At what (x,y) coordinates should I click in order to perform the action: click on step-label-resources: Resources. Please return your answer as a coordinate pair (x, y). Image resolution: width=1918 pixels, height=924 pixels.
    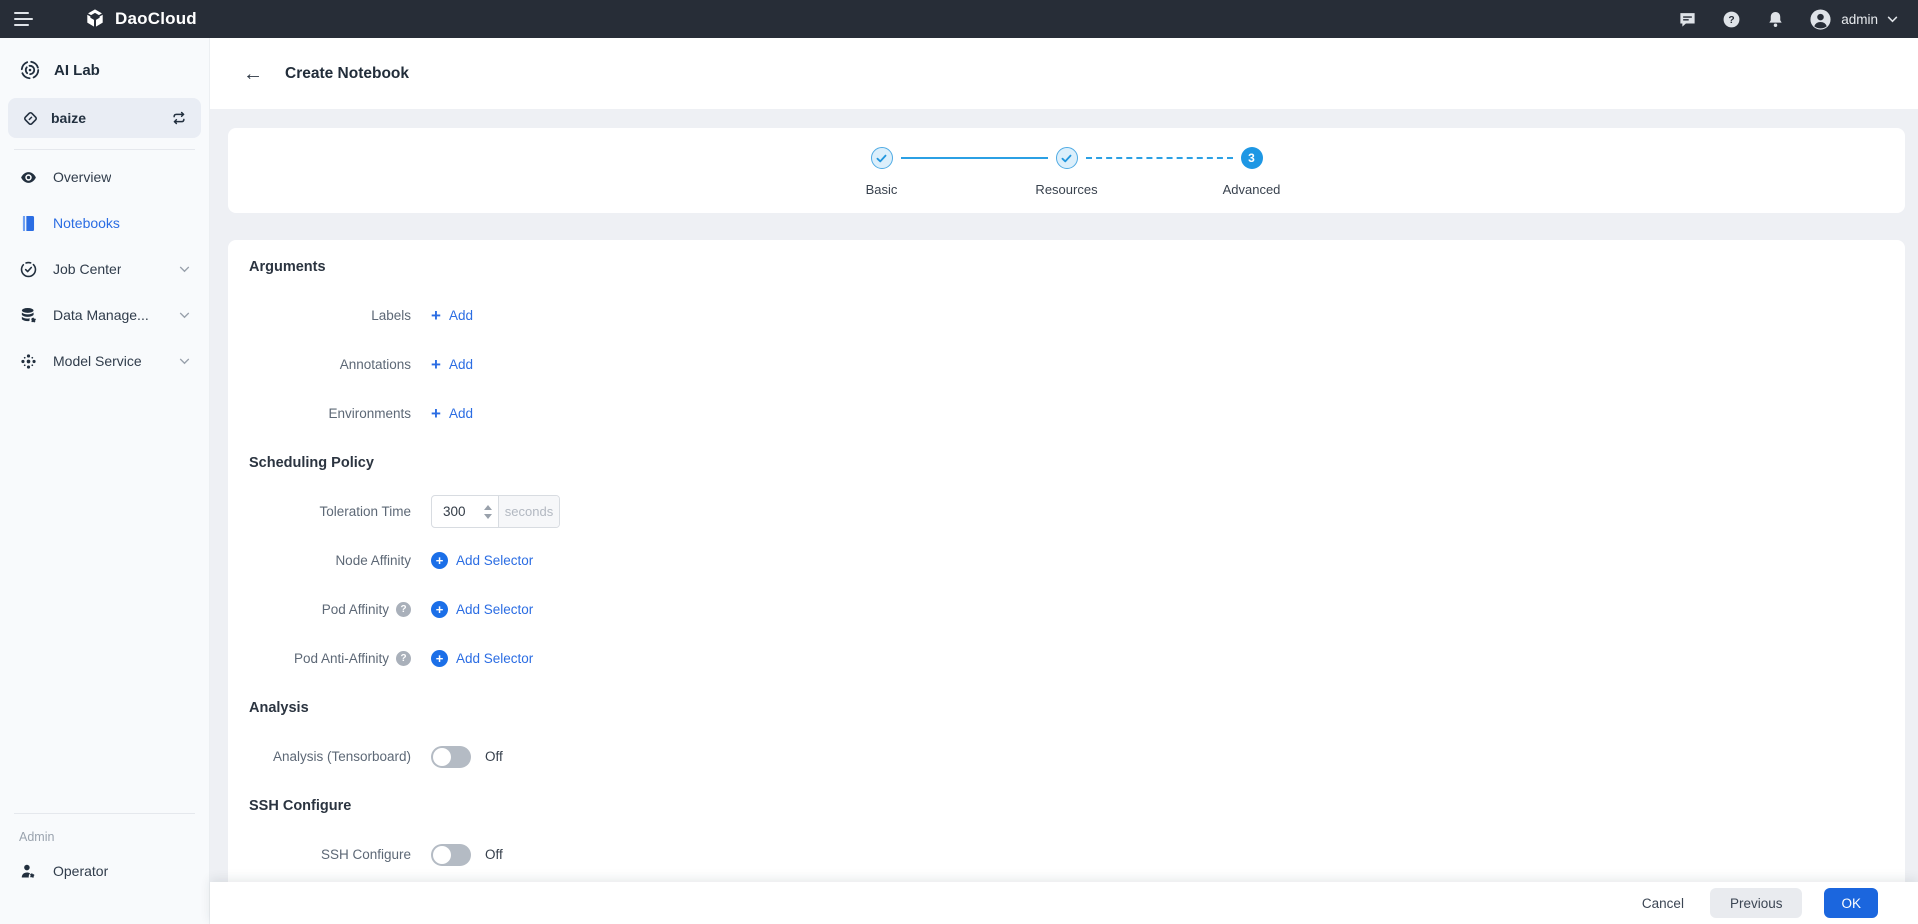
    Looking at the image, I should click on (1066, 189).